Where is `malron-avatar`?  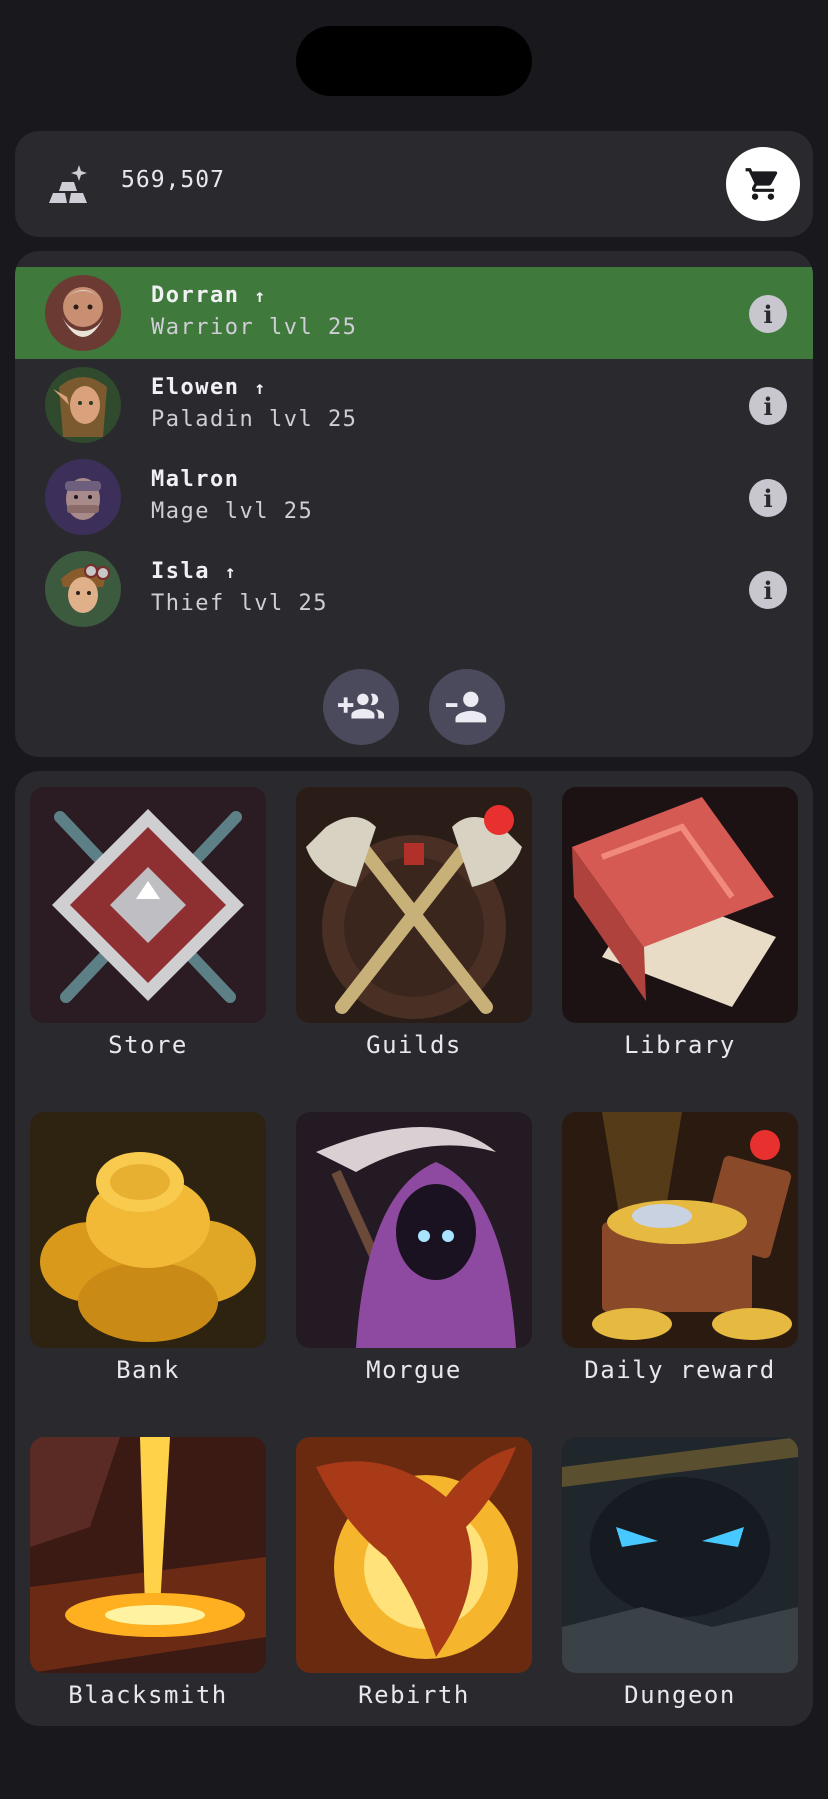 malron-avatar is located at coordinates (83, 497).